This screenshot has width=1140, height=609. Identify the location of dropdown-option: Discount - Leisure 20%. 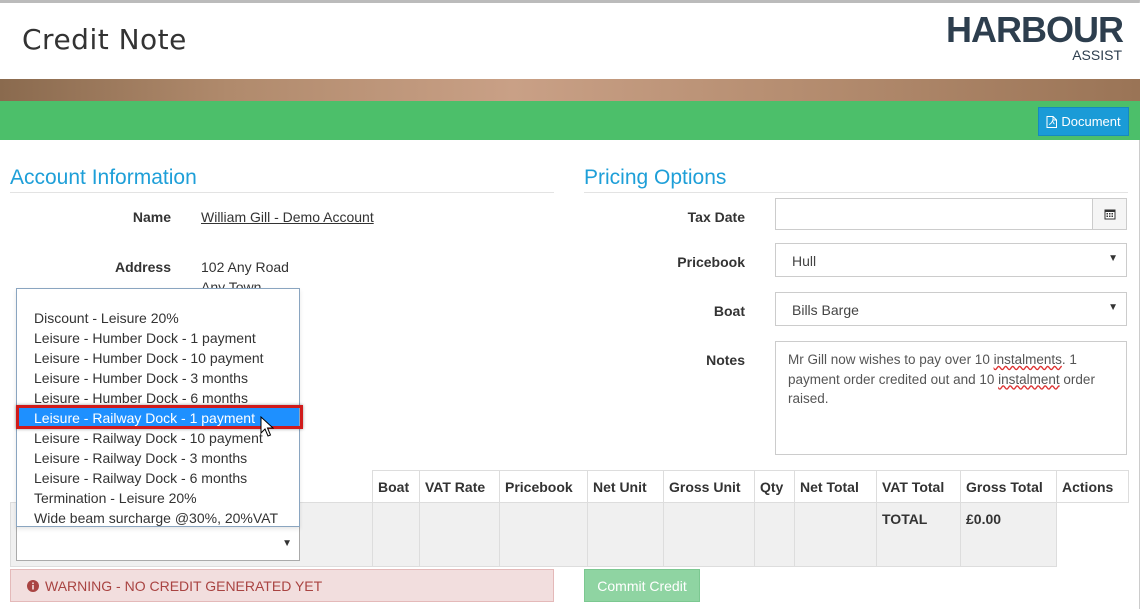
(158, 318).